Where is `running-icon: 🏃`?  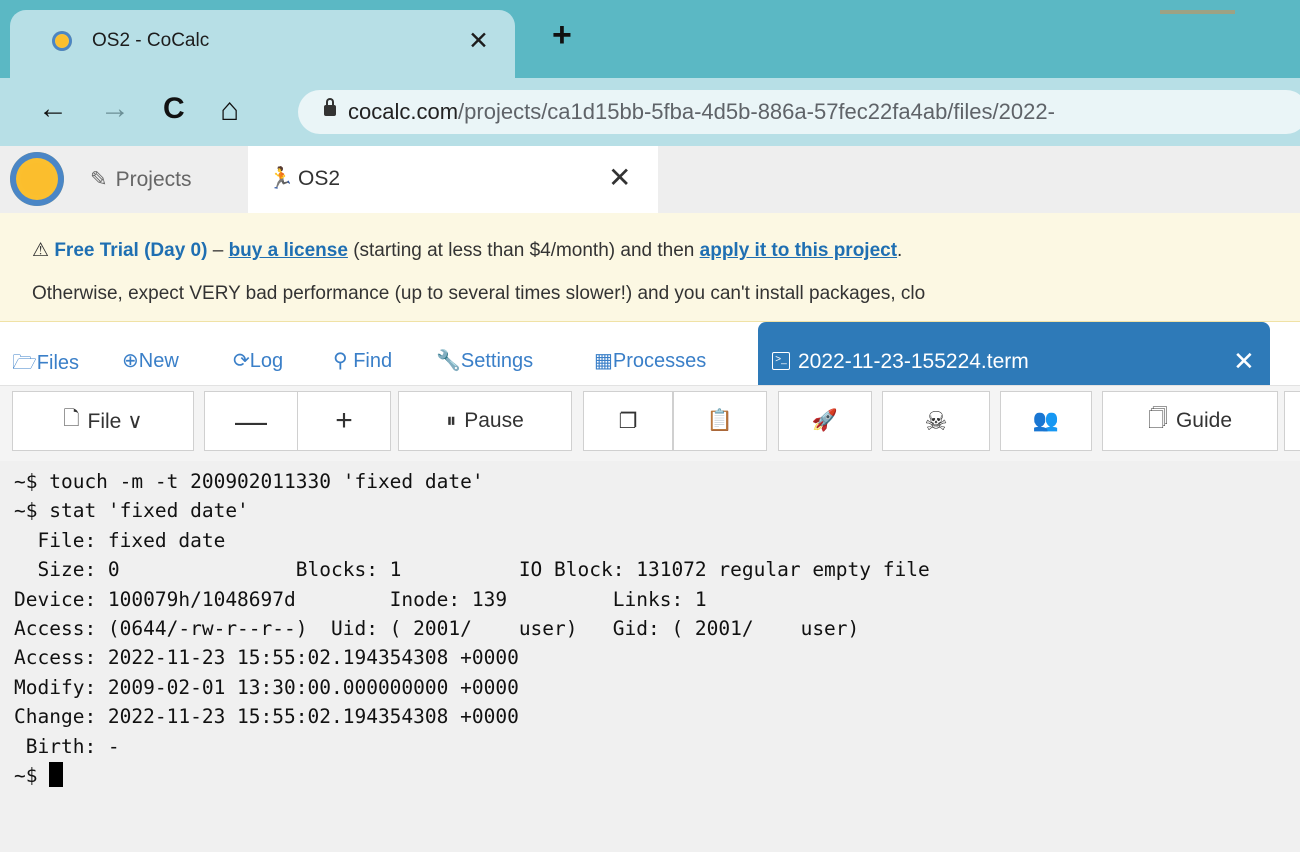
running-icon: 🏃 is located at coordinates (281, 178).